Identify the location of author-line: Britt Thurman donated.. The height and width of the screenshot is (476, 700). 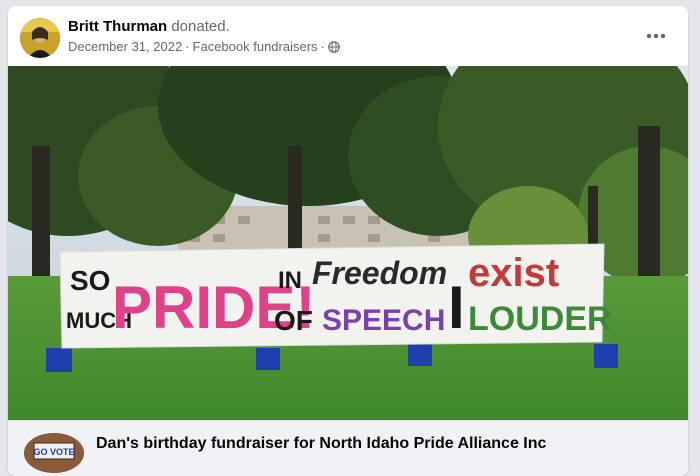
(149, 26).